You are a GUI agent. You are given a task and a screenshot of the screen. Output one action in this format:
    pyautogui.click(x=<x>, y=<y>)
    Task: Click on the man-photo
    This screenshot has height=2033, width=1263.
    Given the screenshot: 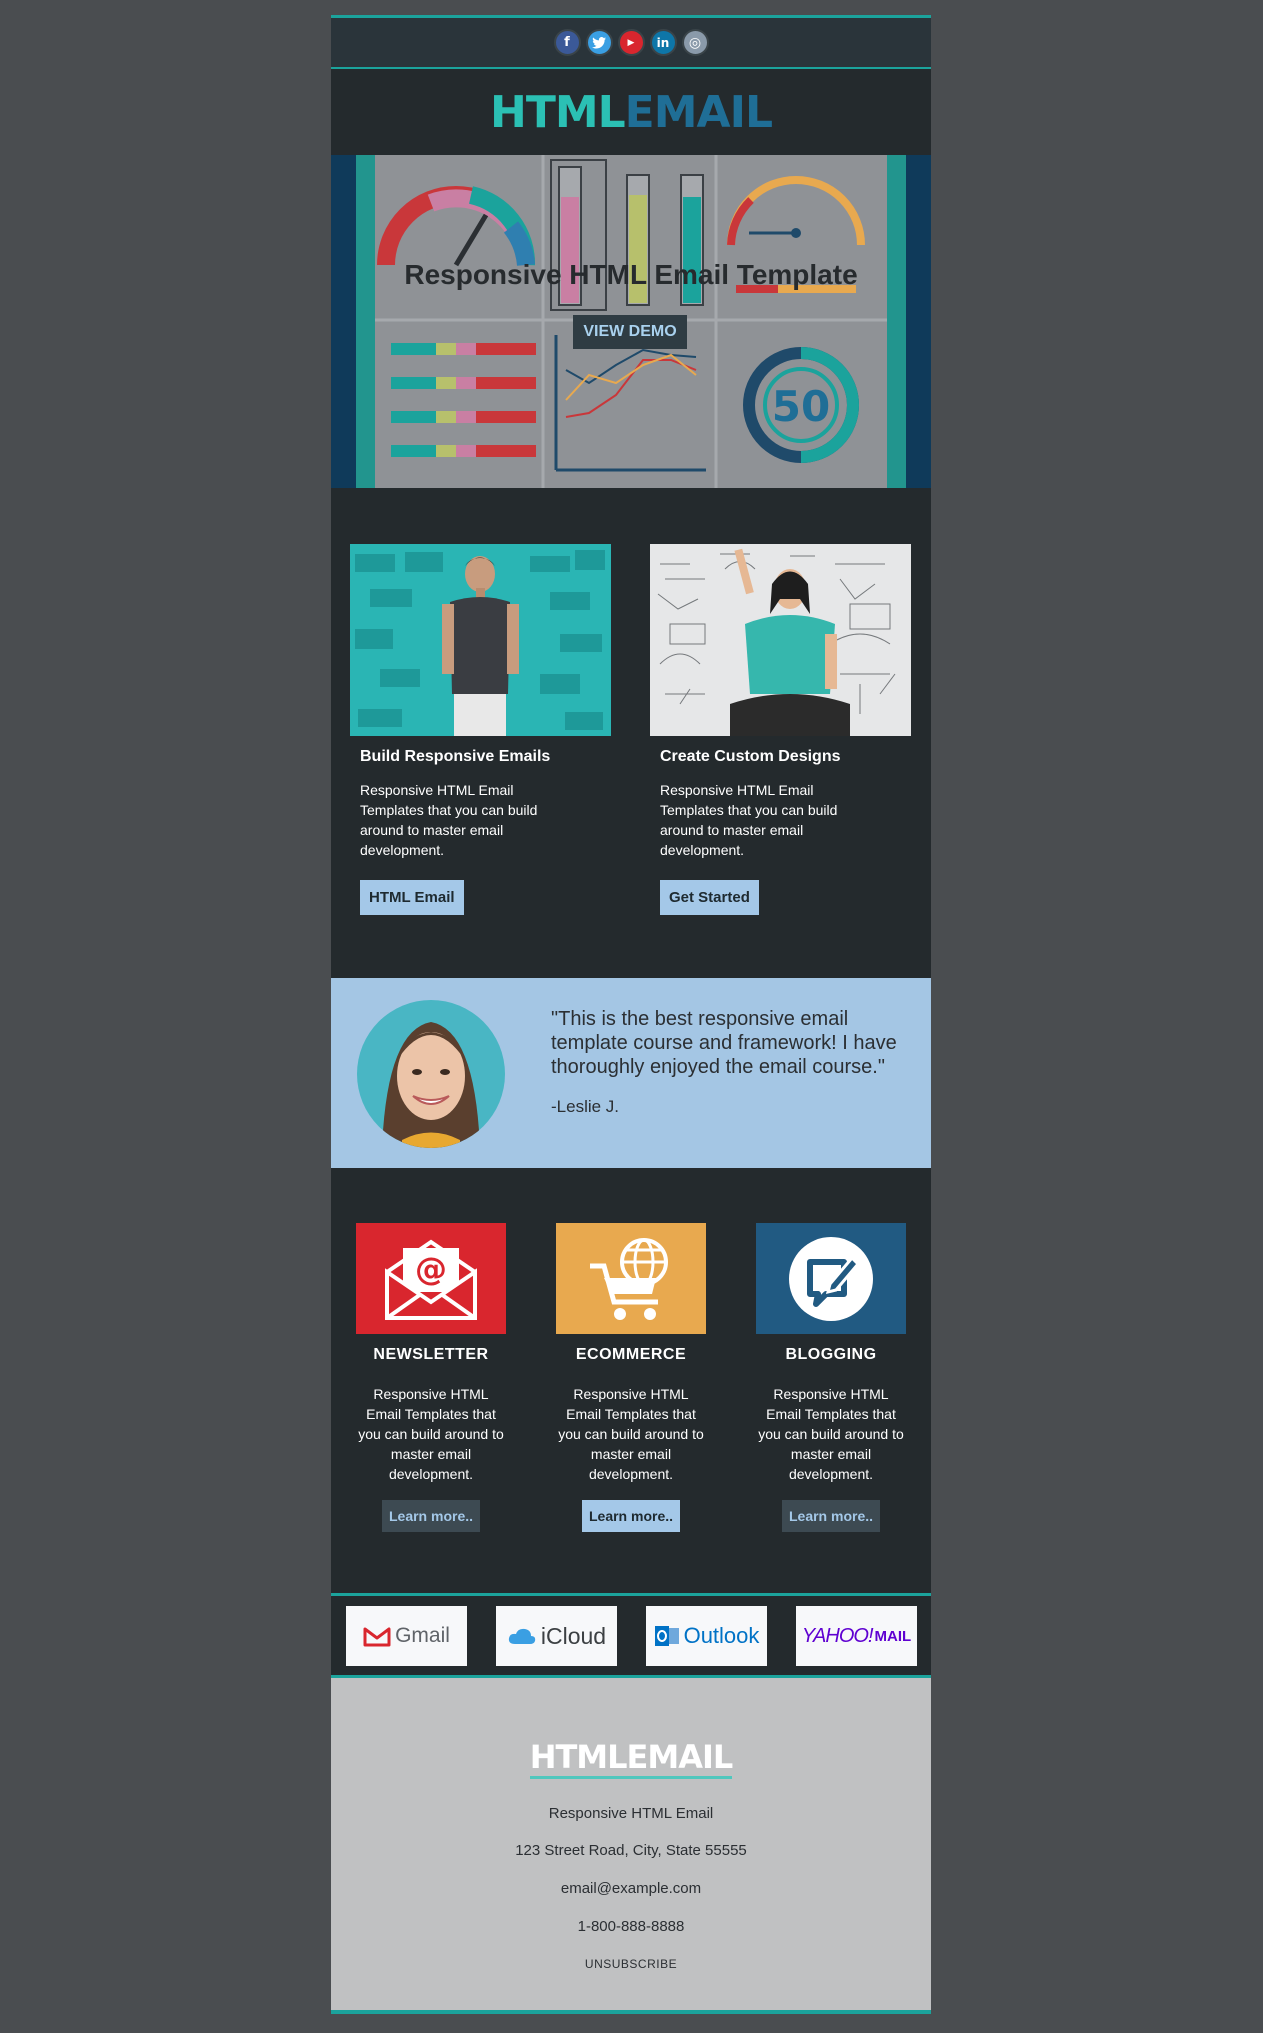 What is the action you would take?
    pyautogui.click(x=480, y=640)
    